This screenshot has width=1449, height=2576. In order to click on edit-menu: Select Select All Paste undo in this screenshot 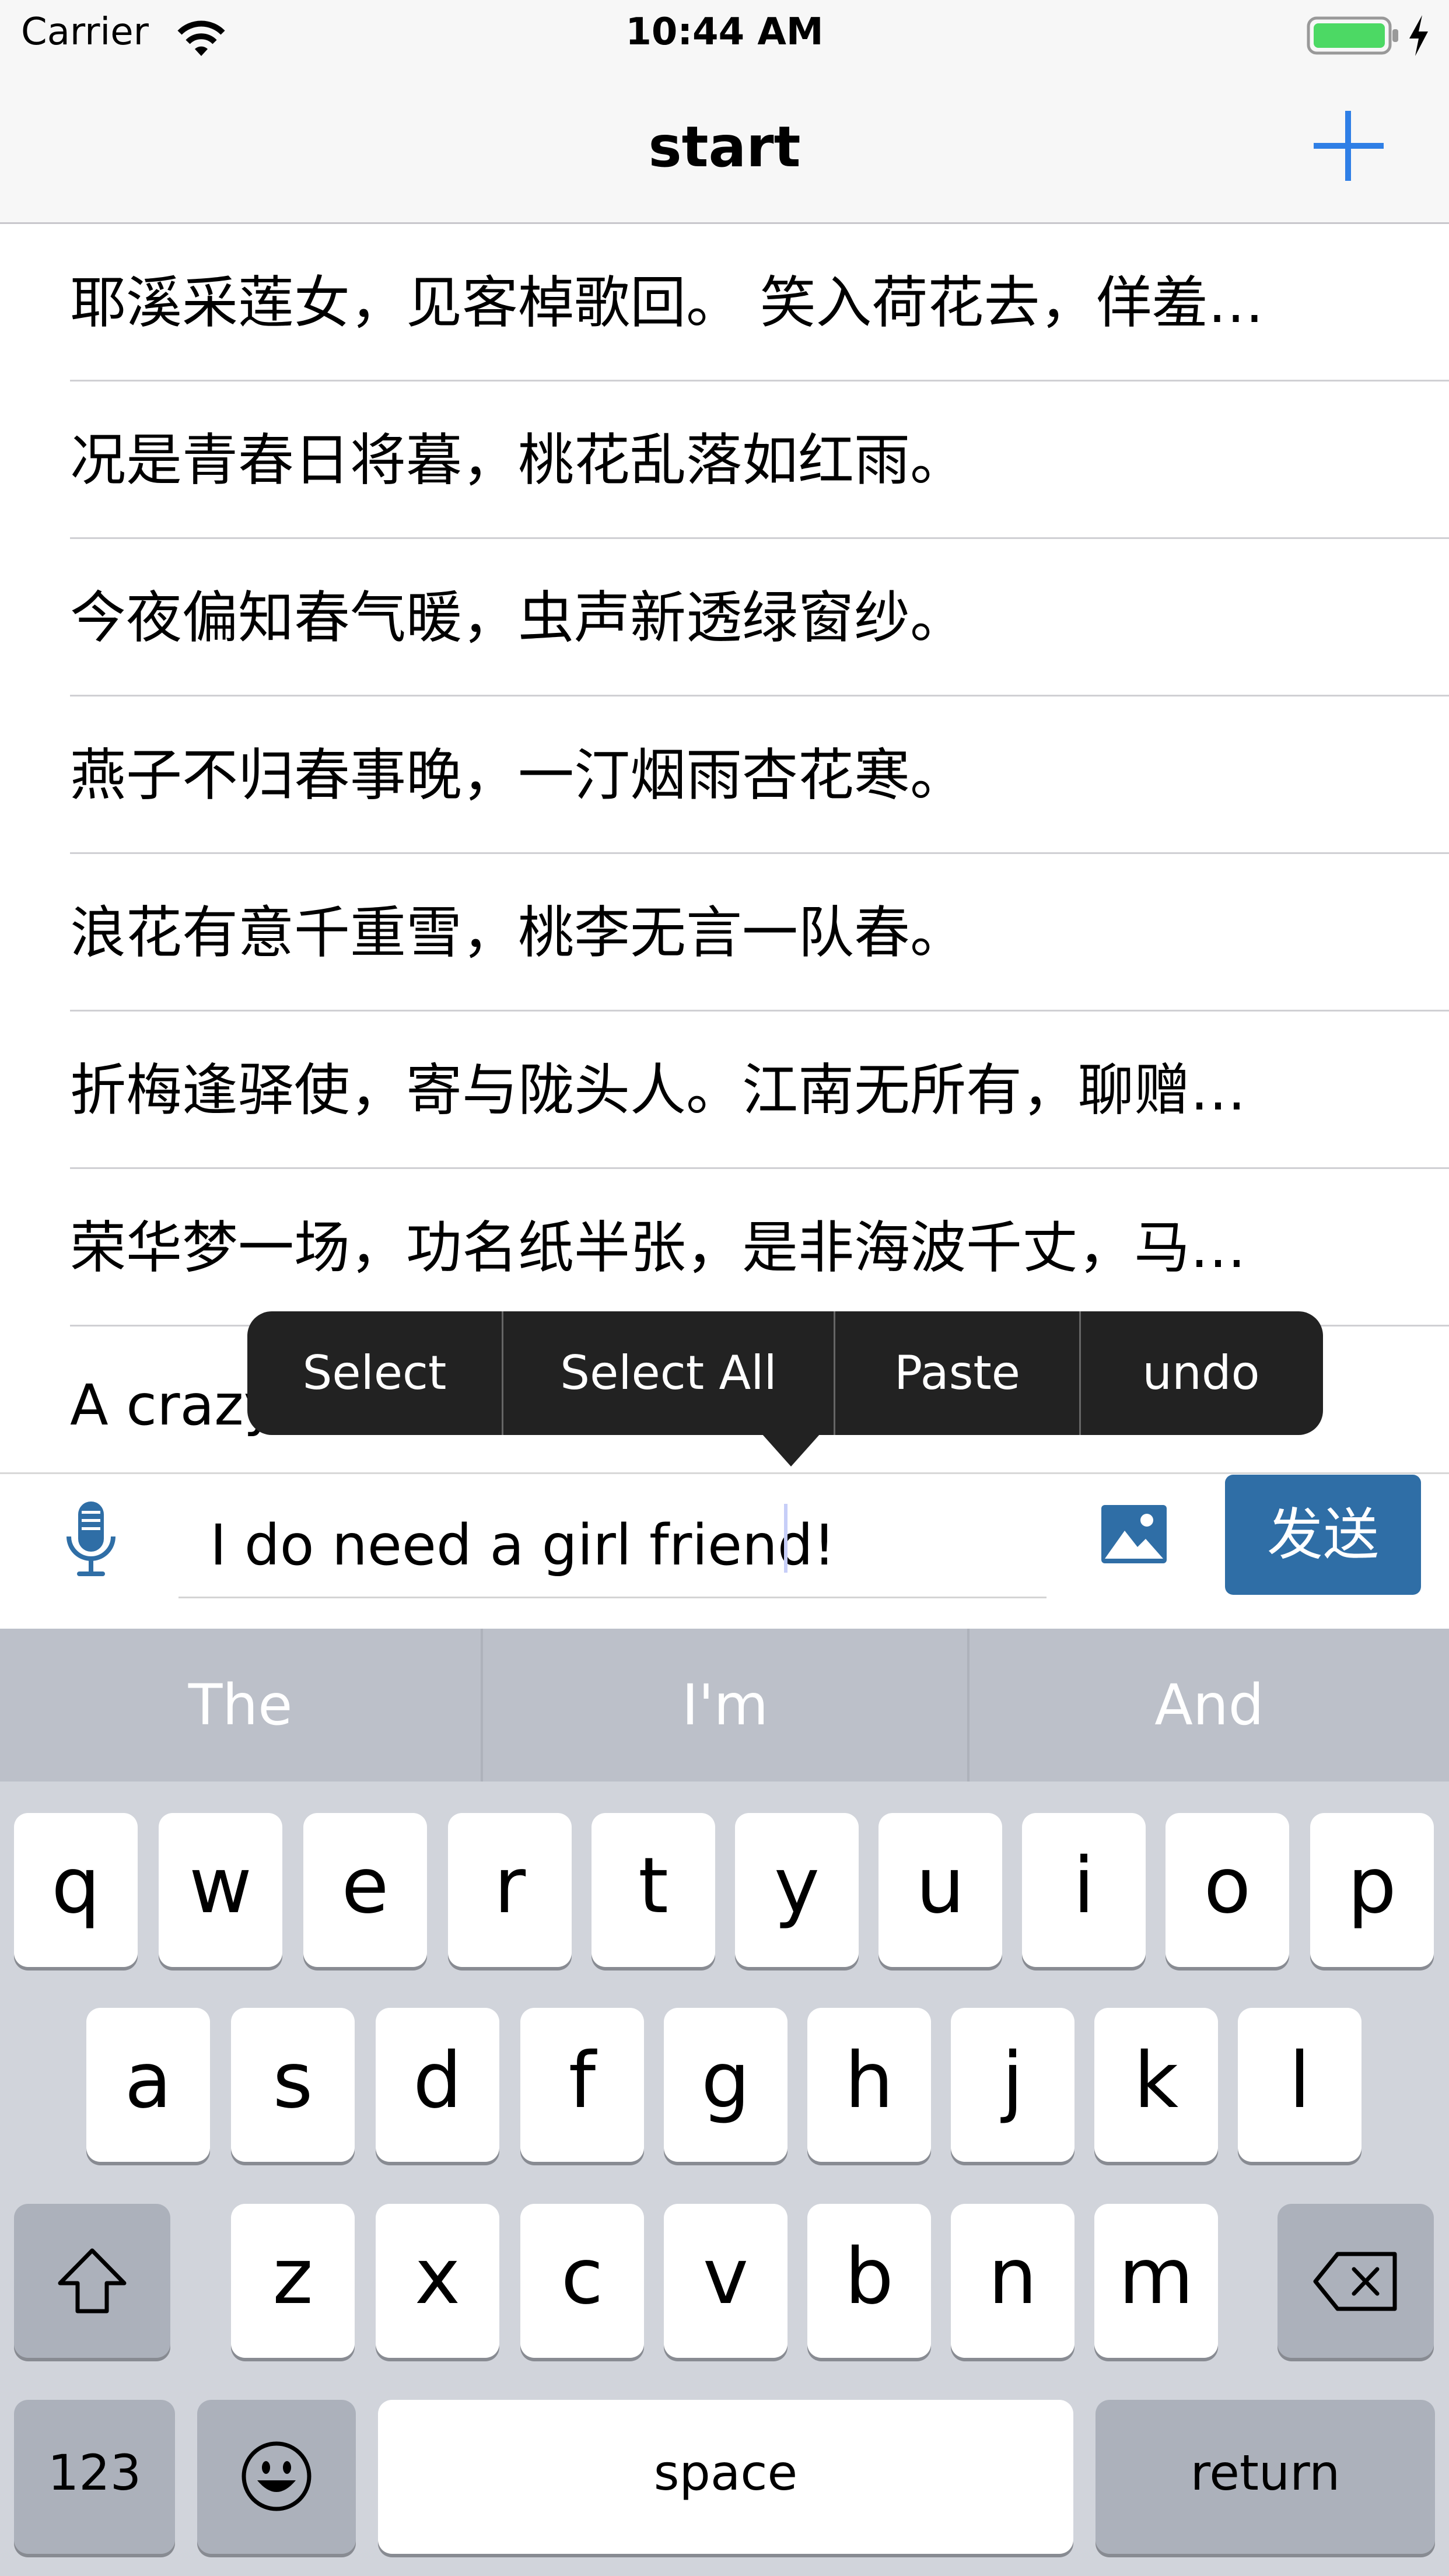, I will do `click(785, 1373)`.